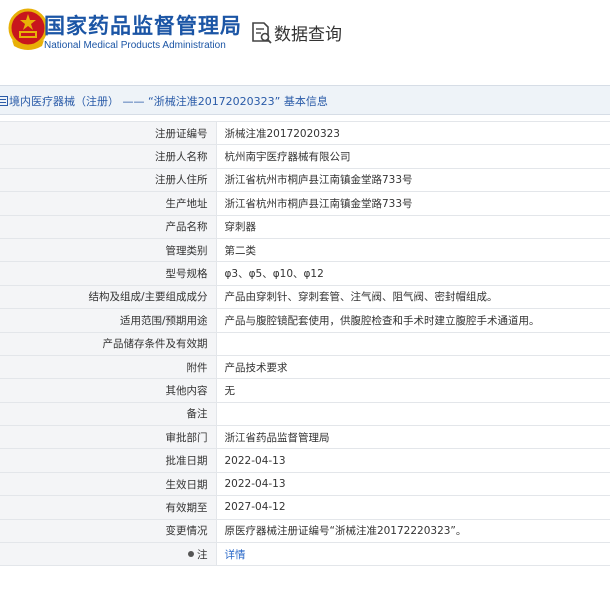 Image resolution: width=610 pixels, height=590 pixels. Describe the element at coordinates (191, 553) in the screenshot. I see `note-dot-icon` at that location.